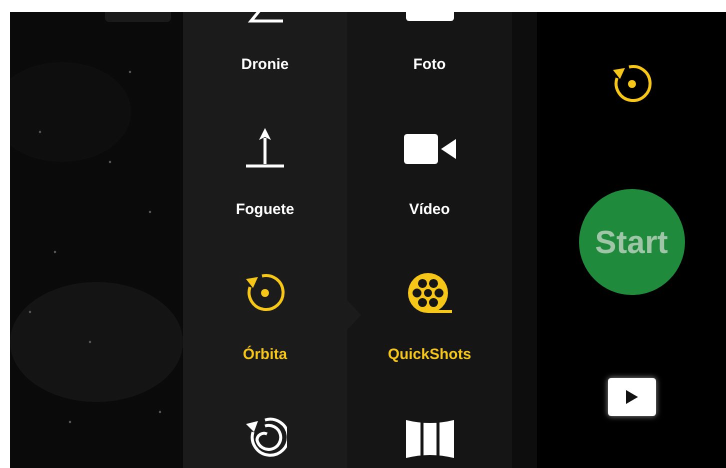  What do you see at coordinates (430, 293) in the screenshot?
I see `film-reel-icon` at bounding box center [430, 293].